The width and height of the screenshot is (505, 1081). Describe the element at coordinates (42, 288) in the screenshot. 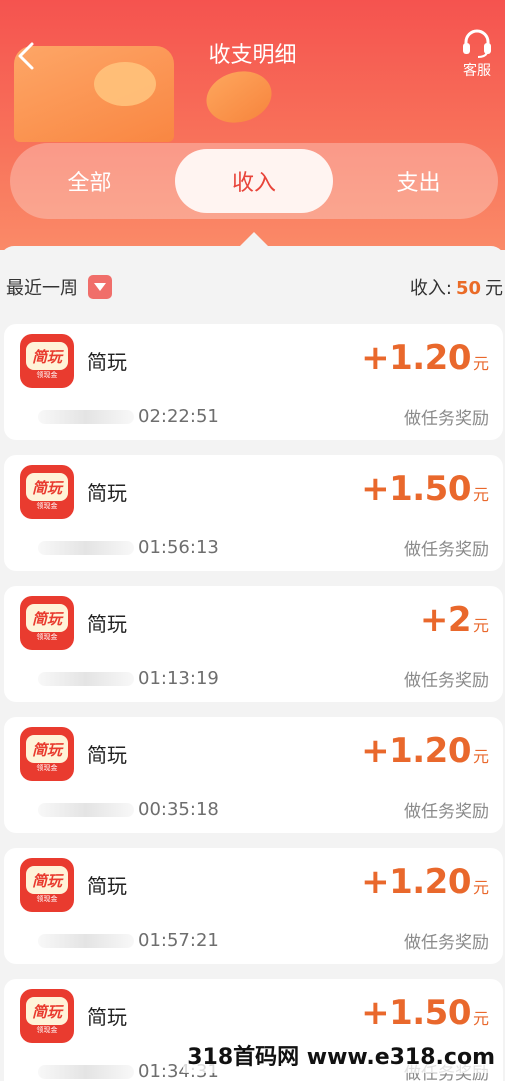

I see `period-label: 最近一周` at that location.